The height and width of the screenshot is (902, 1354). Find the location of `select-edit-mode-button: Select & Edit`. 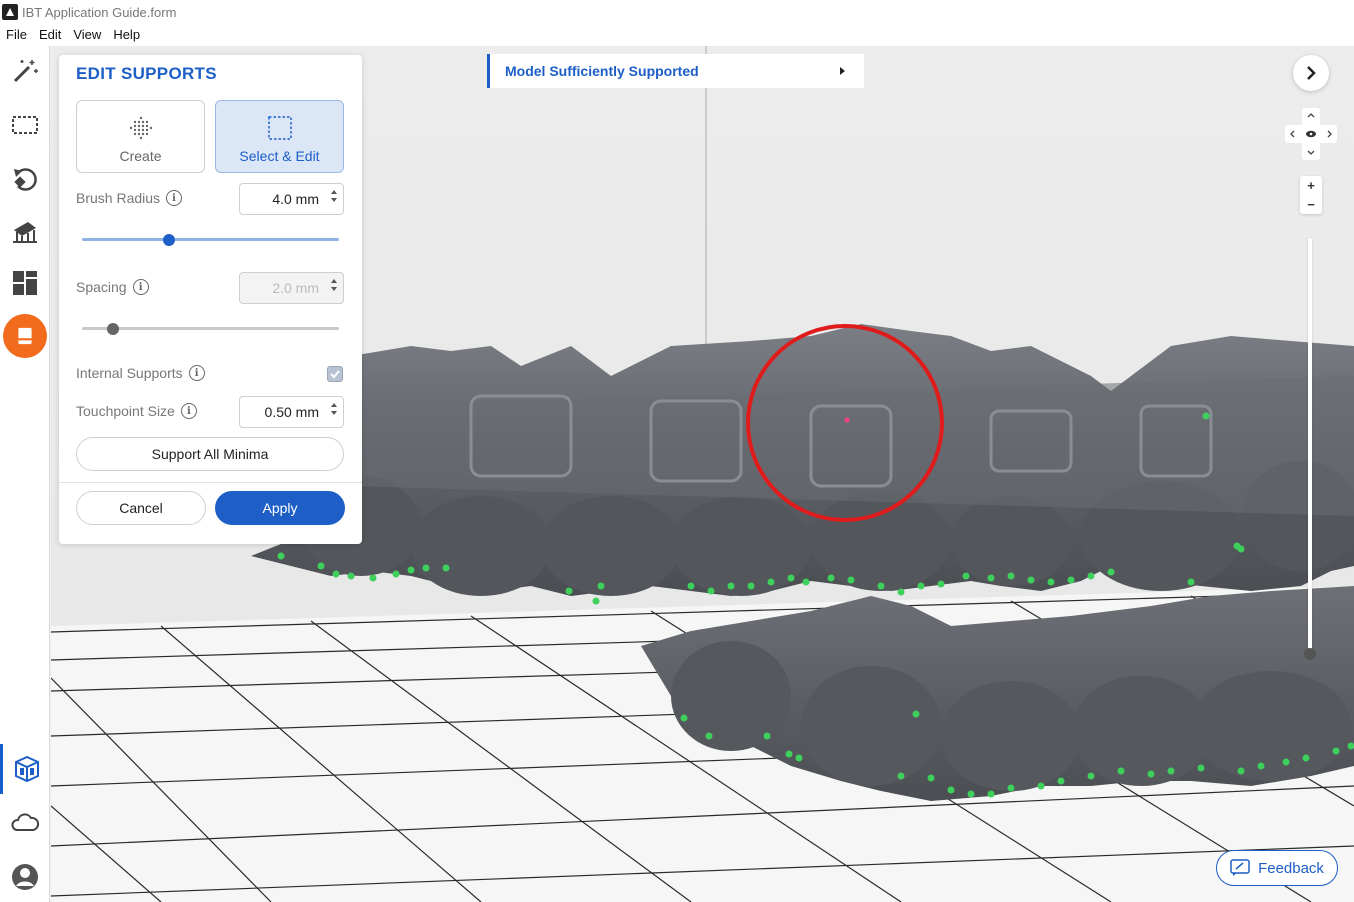

select-edit-mode-button: Select & Edit is located at coordinates (279, 136).